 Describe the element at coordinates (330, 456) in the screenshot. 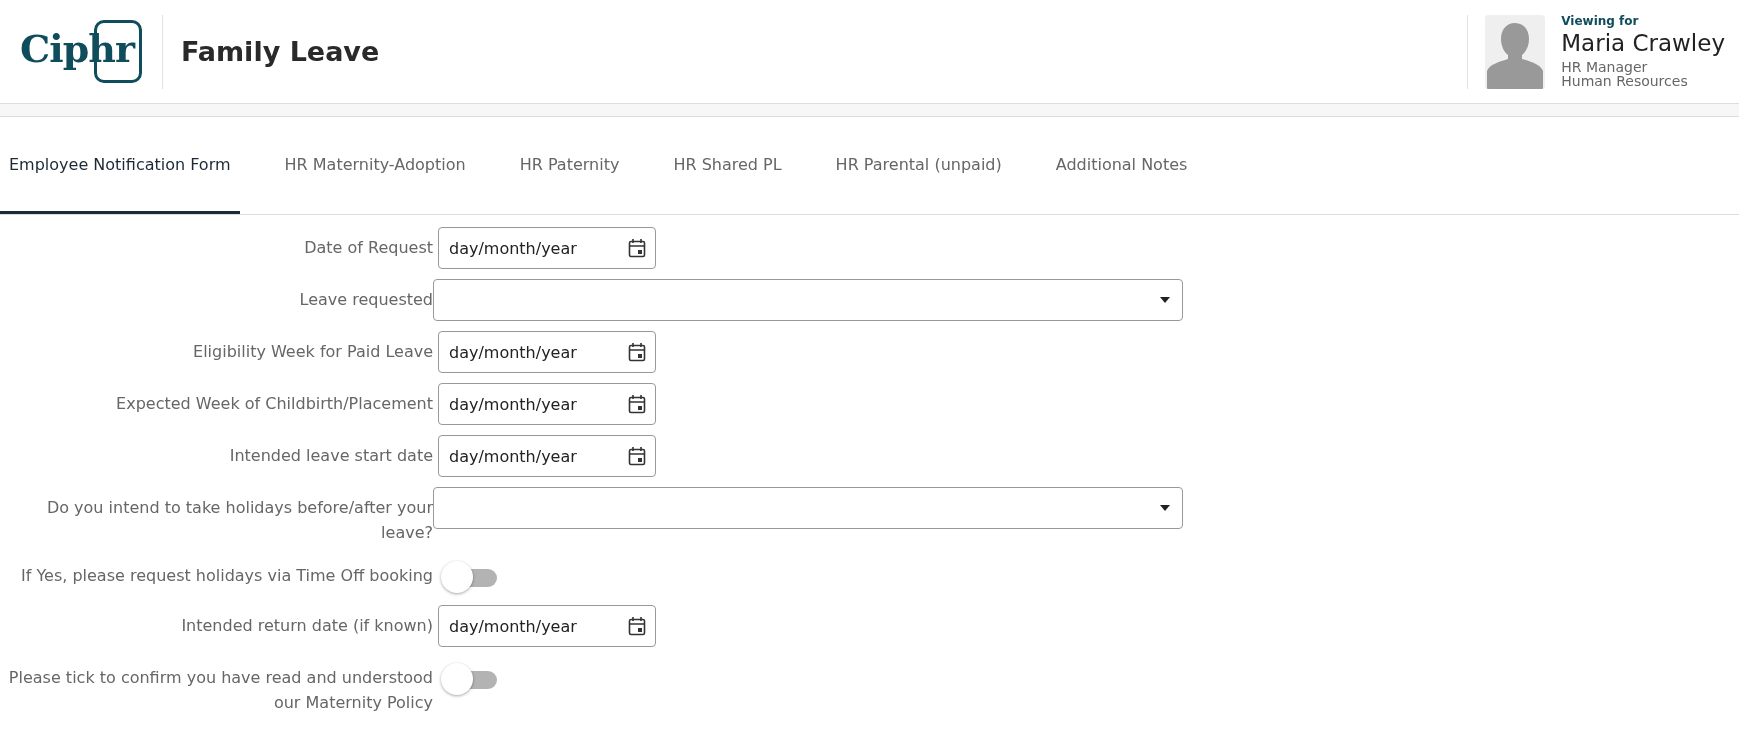

I see `field-label: Intended leave start date` at that location.